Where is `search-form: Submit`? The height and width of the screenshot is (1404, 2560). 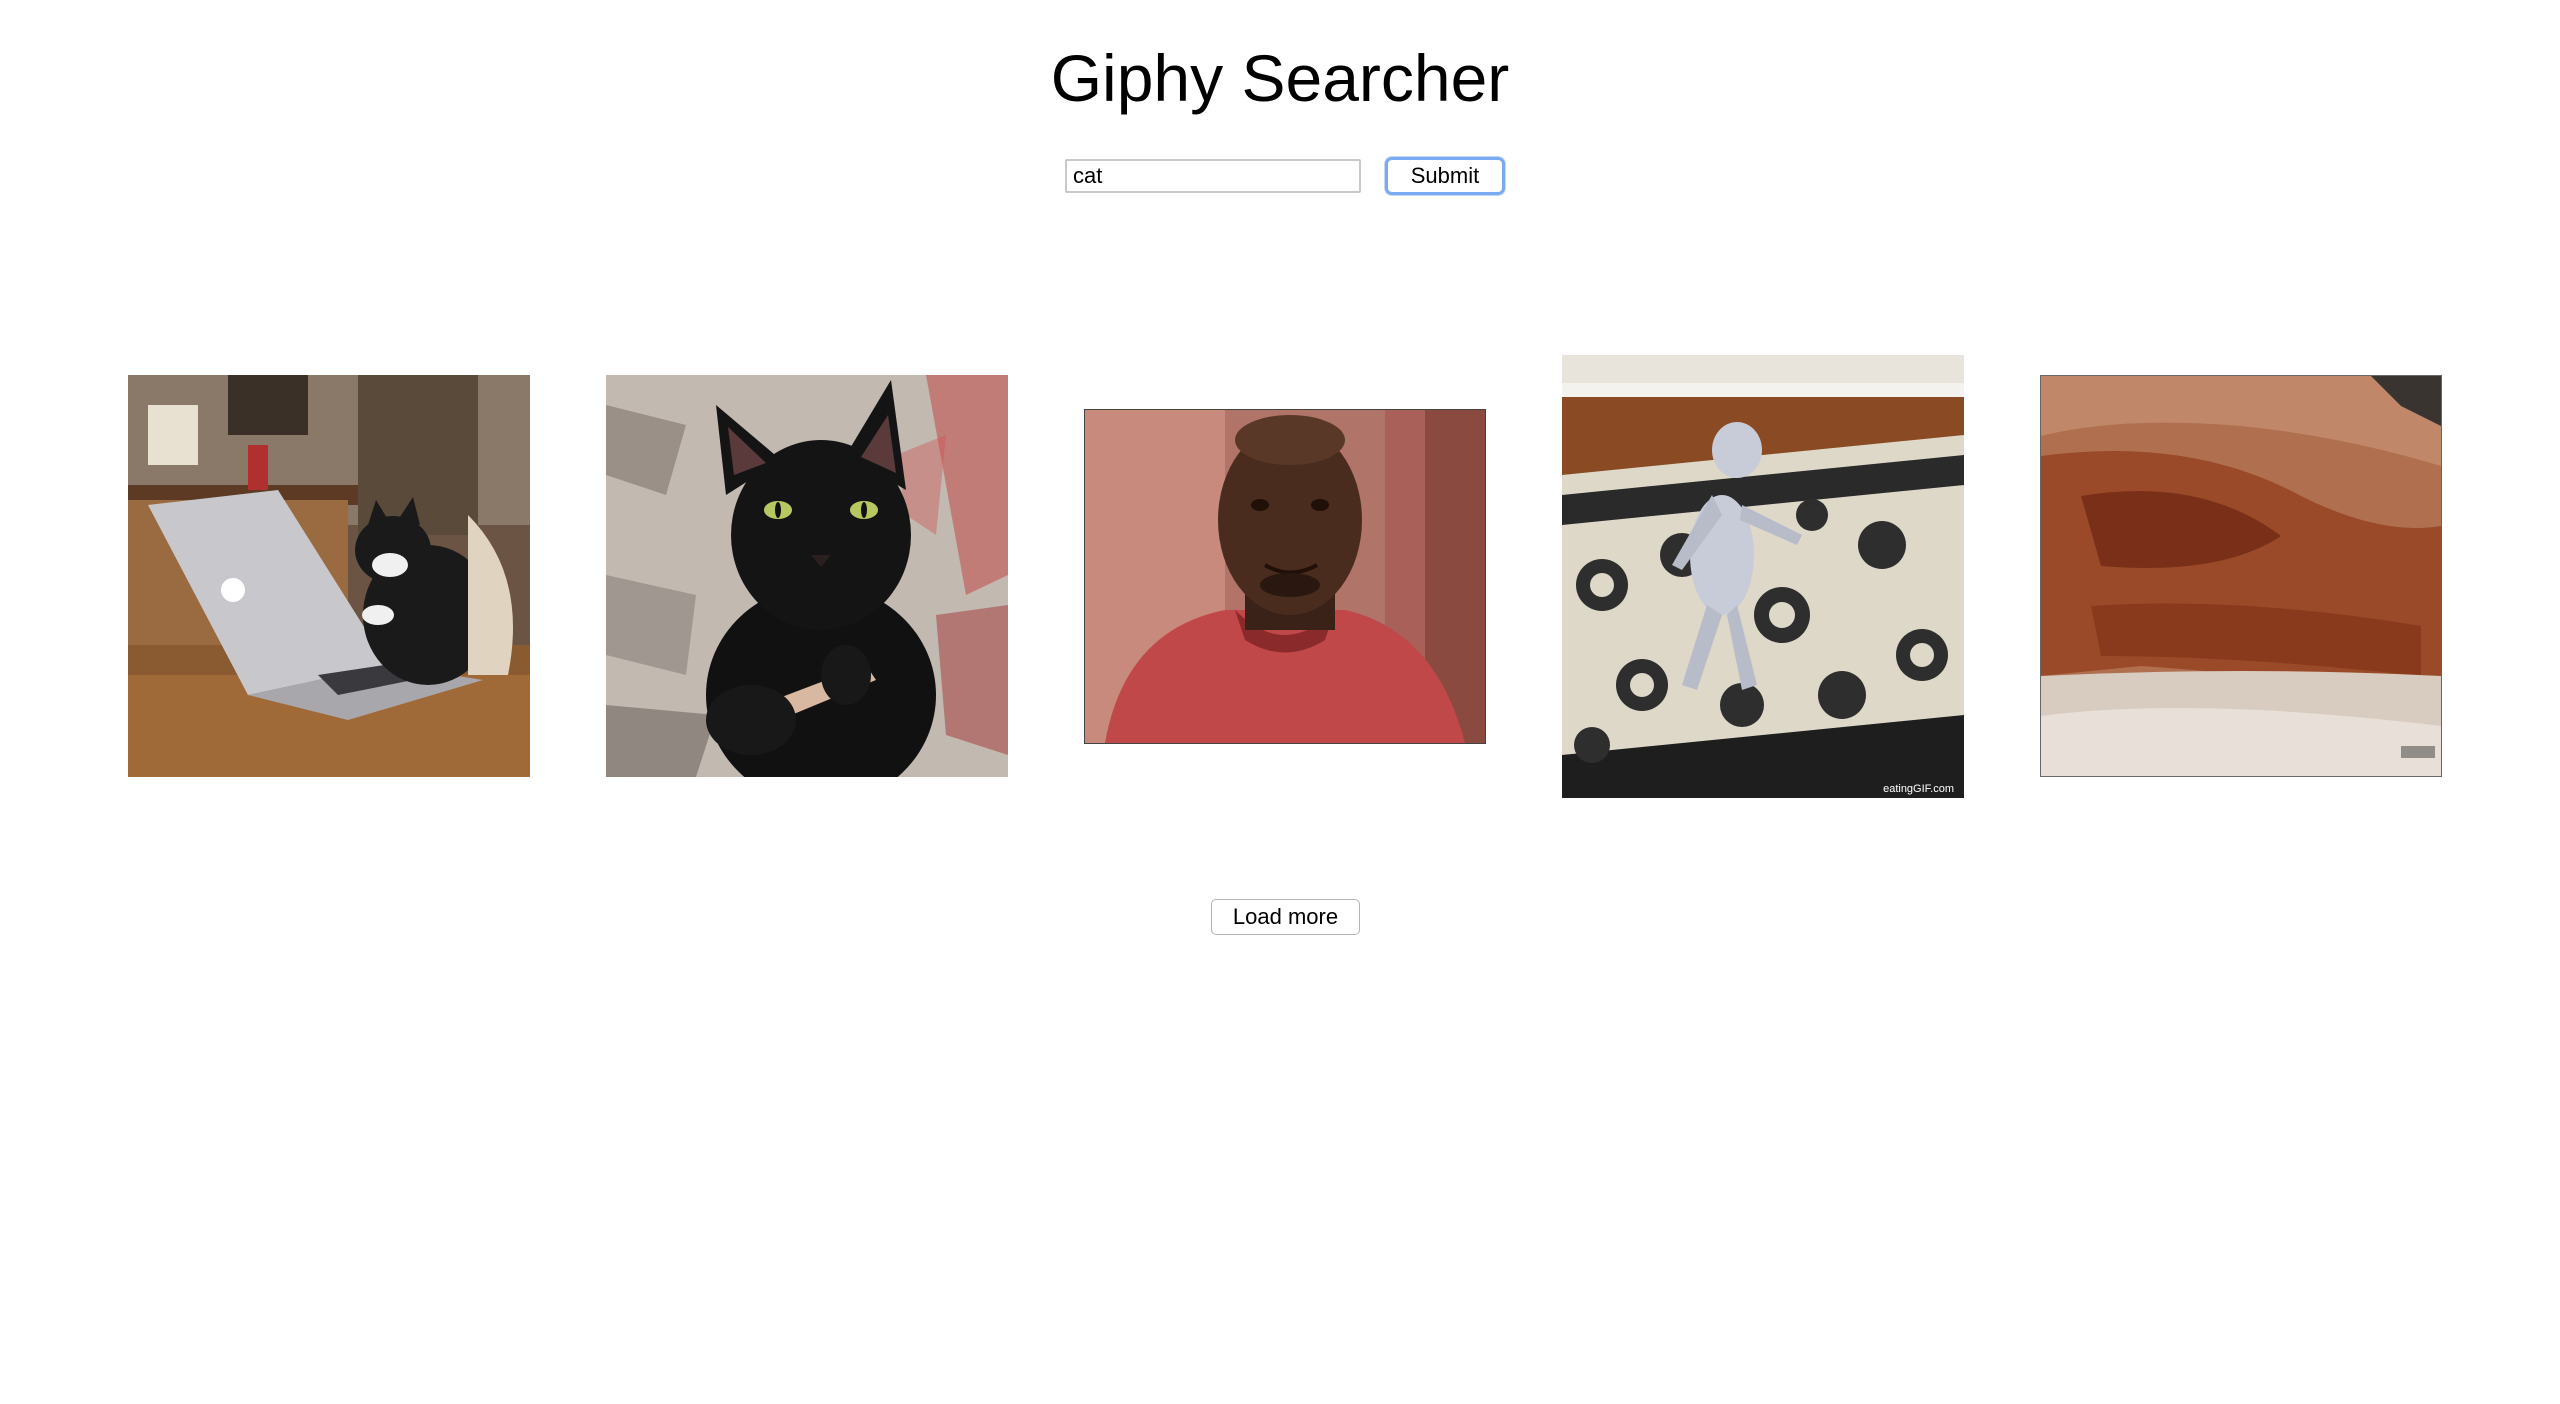
search-form: Submit is located at coordinates (1280, 177).